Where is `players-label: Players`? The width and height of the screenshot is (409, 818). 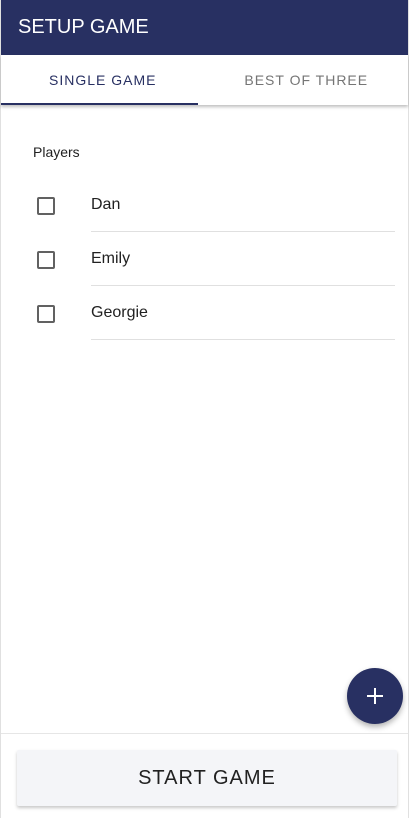
players-label: Players is located at coordinates (56, 152).